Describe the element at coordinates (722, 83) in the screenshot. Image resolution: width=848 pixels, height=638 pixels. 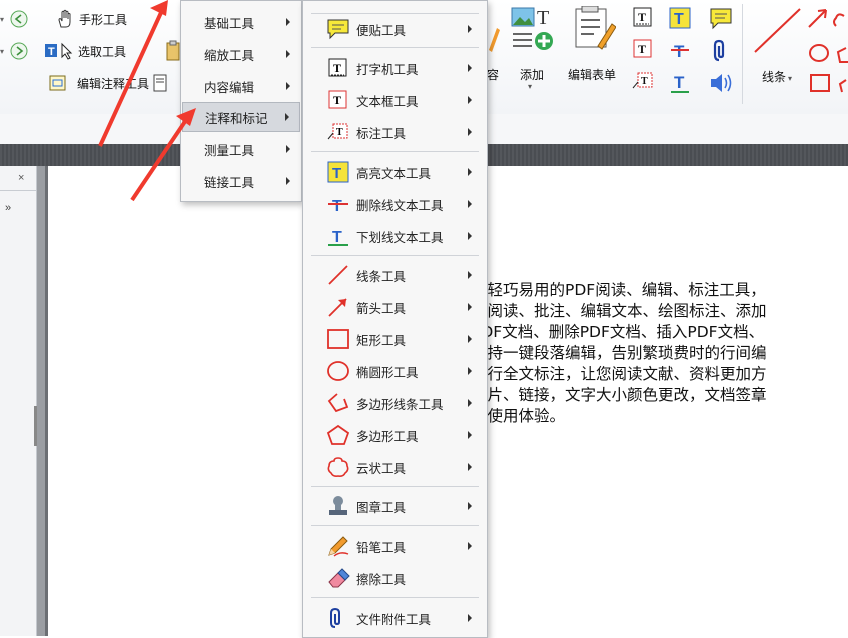
I see `sound-icon` at that location.